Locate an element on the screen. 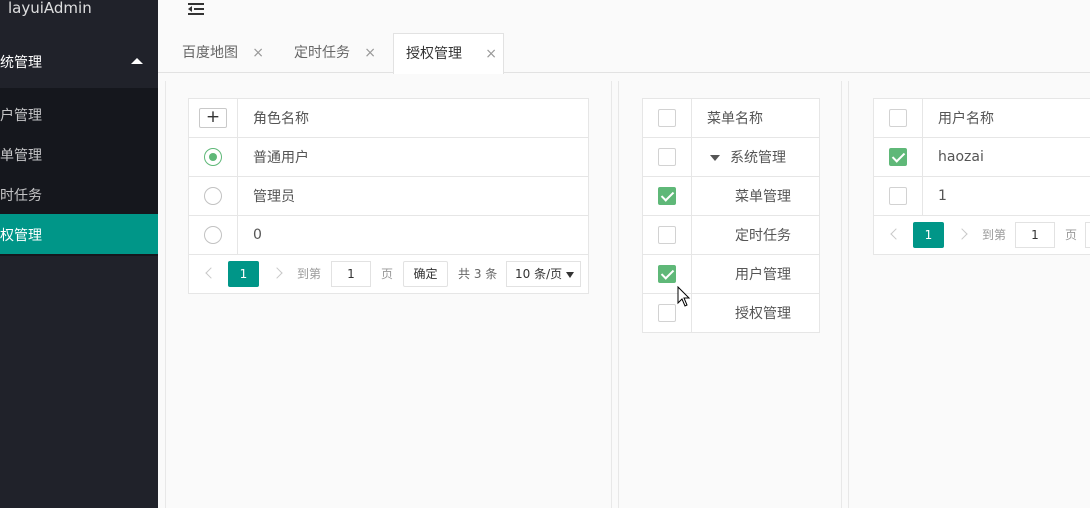 Image resolution: width=1090 pixels, height=508 pixels. sidebar-submenu: 用户管理 菜单管理 定时任务 授权管理 is located at coordinates (79, 172).